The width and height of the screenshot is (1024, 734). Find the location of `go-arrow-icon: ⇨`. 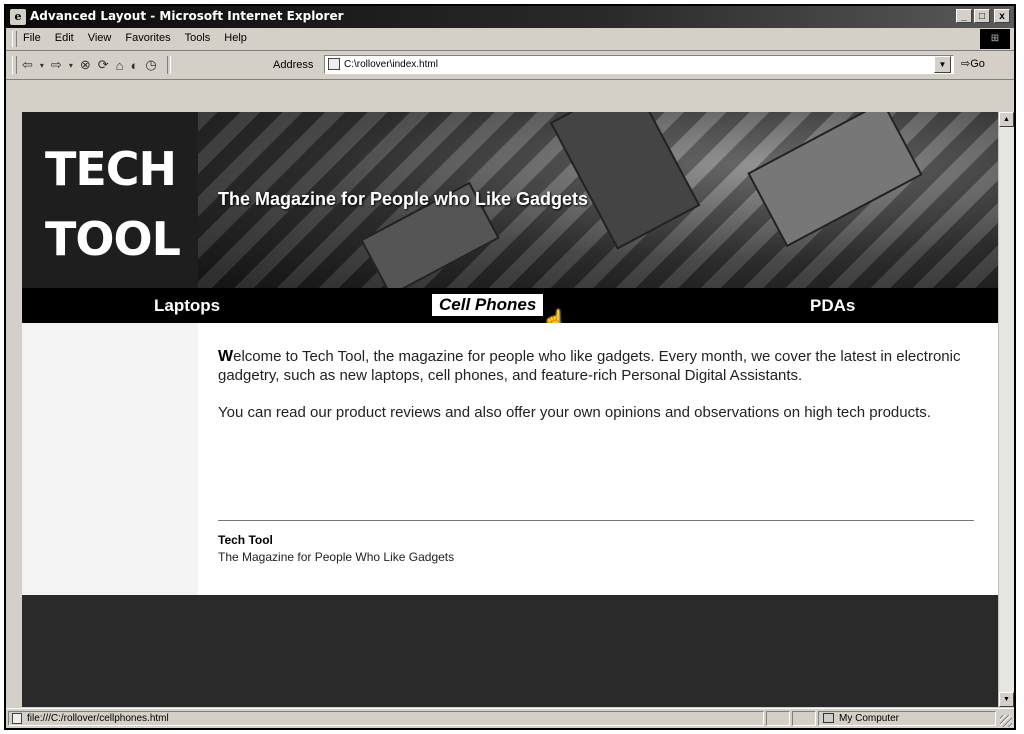

go-arrow-icon: ⇨ is located at coordinates (966, 64).